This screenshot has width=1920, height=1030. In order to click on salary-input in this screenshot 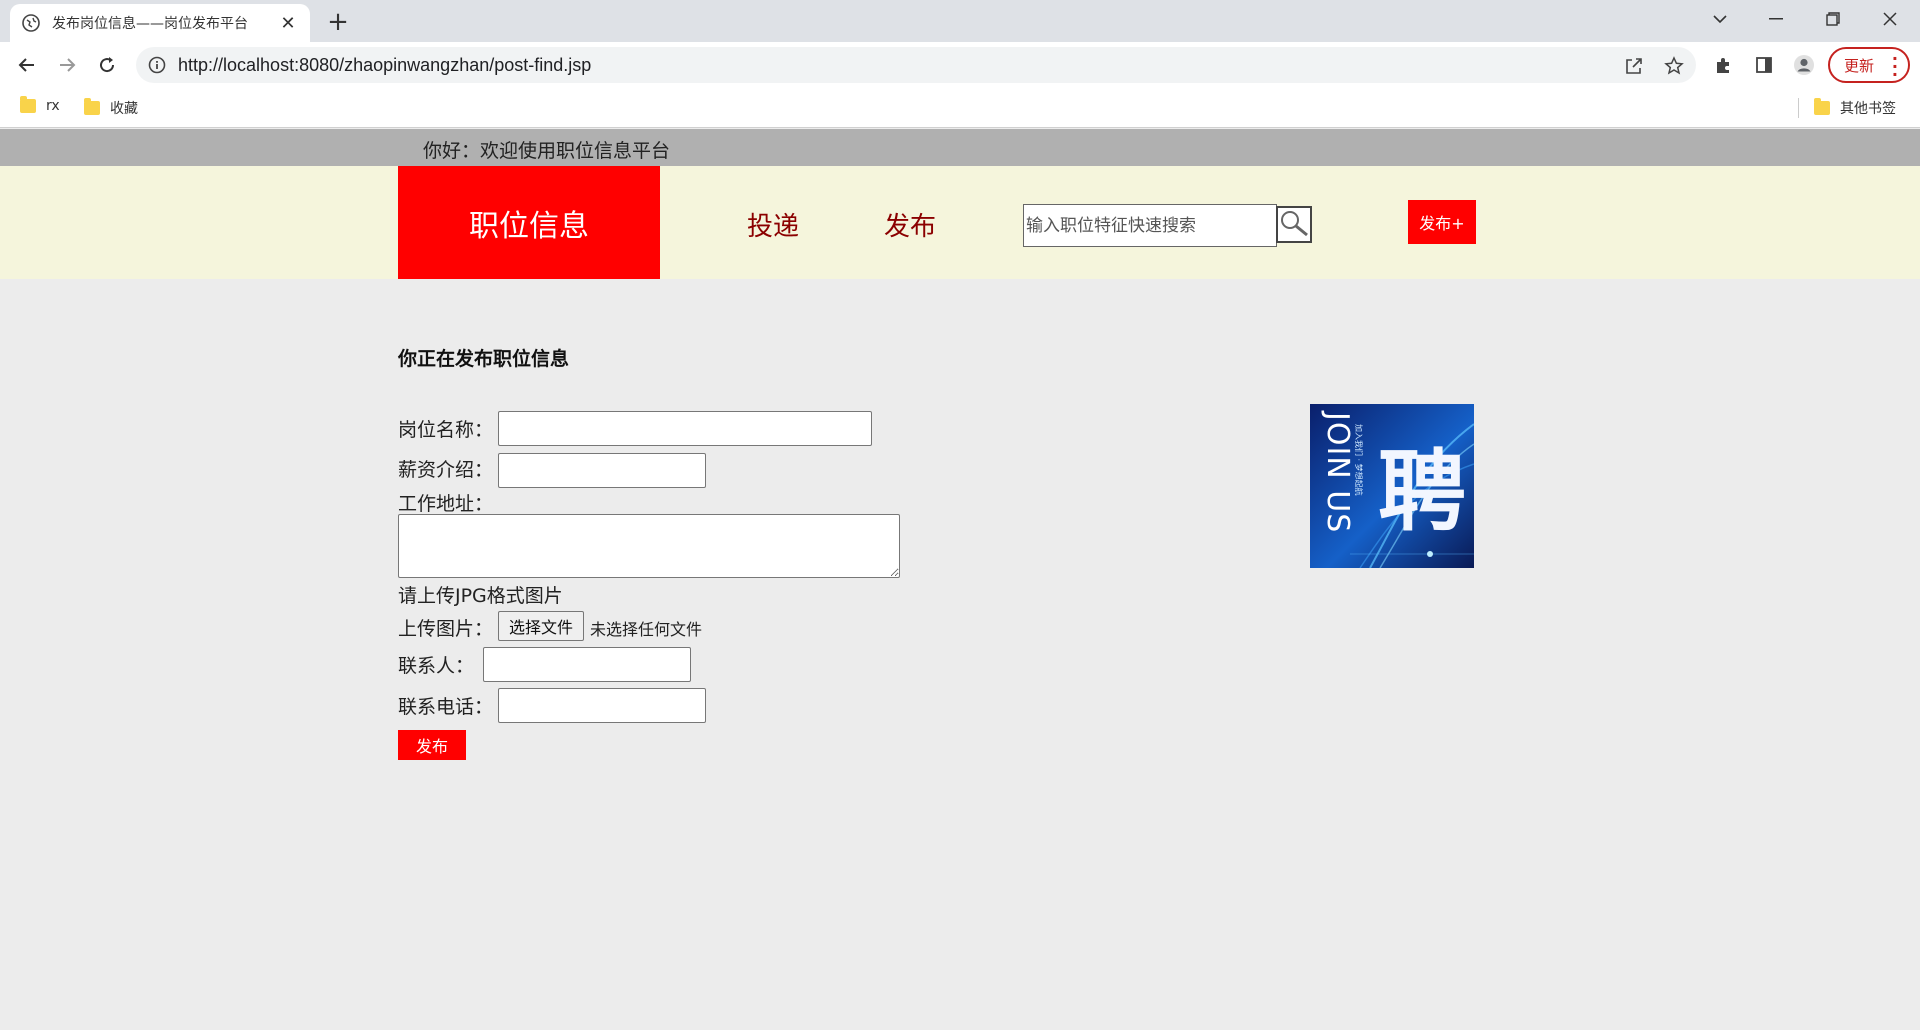, I will do `click(602, 470)`.